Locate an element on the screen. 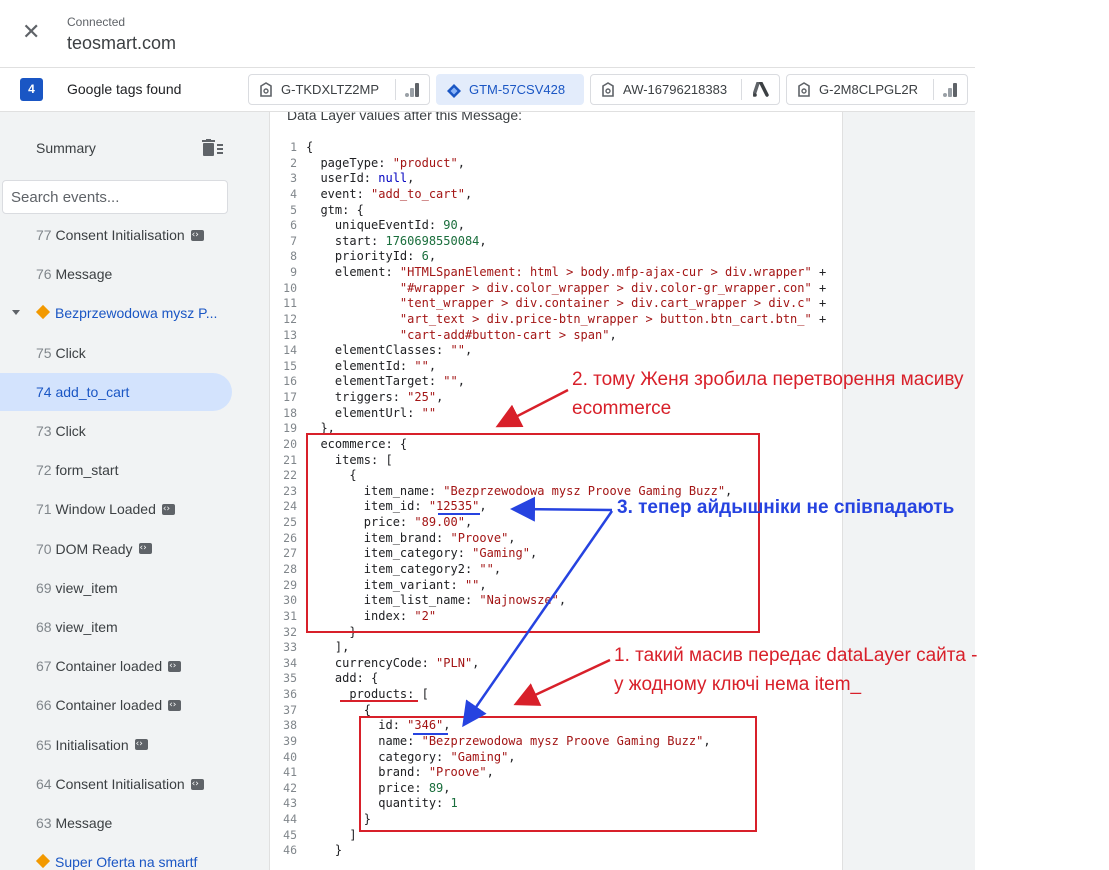 This screenshot has height=870, width=1109. annotation-2-line1: 2. тому Женя зробила перетворення масиву is located at coordinates (768, 379).